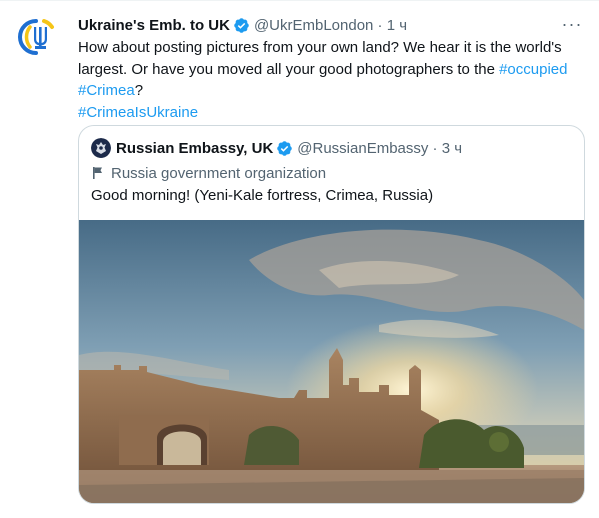 The height and width of the screenshot is (518, 599). What do you see at coordinates (397, 25) in the screenshot?
I see `tweet-time: 1 ч` at bounding box center [397, 25].